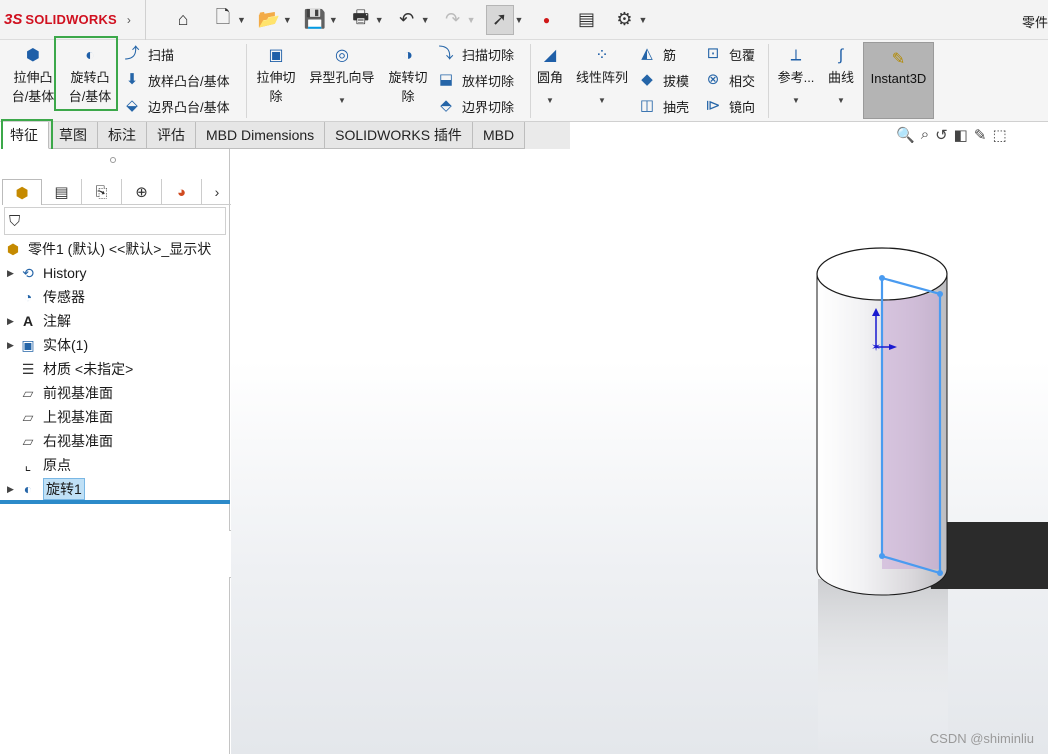 Image resolution: width=1048 pixels, height=754 pixels. I want to click on dynamic-annotation-icon: ✎, so click(980, 135).